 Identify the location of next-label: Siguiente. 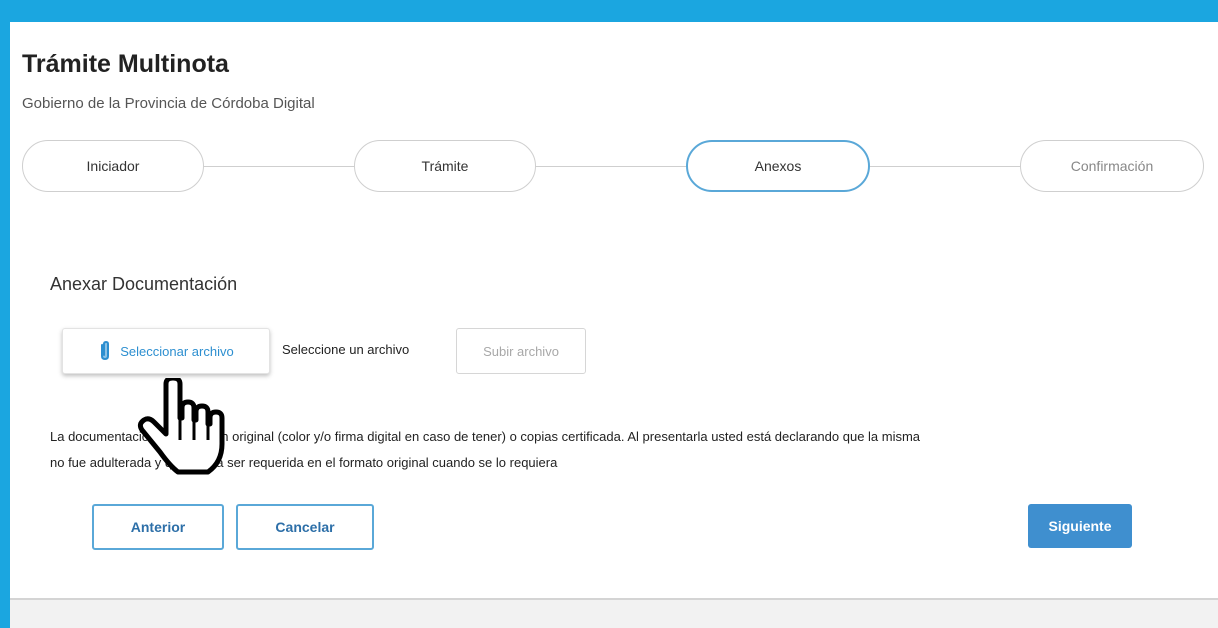
(1080, 526).